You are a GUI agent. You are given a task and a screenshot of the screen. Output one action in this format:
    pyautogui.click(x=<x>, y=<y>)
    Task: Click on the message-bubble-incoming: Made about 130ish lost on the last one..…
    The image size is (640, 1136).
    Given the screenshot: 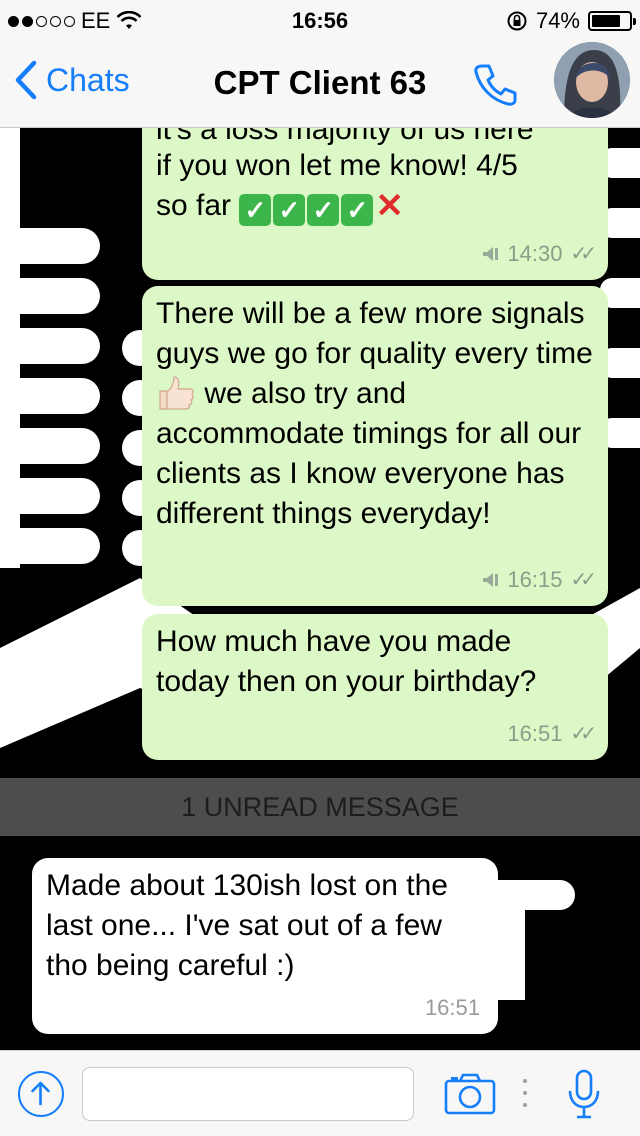 What is the action you would take?
    pyautogui.click(x=265, y=946)
    